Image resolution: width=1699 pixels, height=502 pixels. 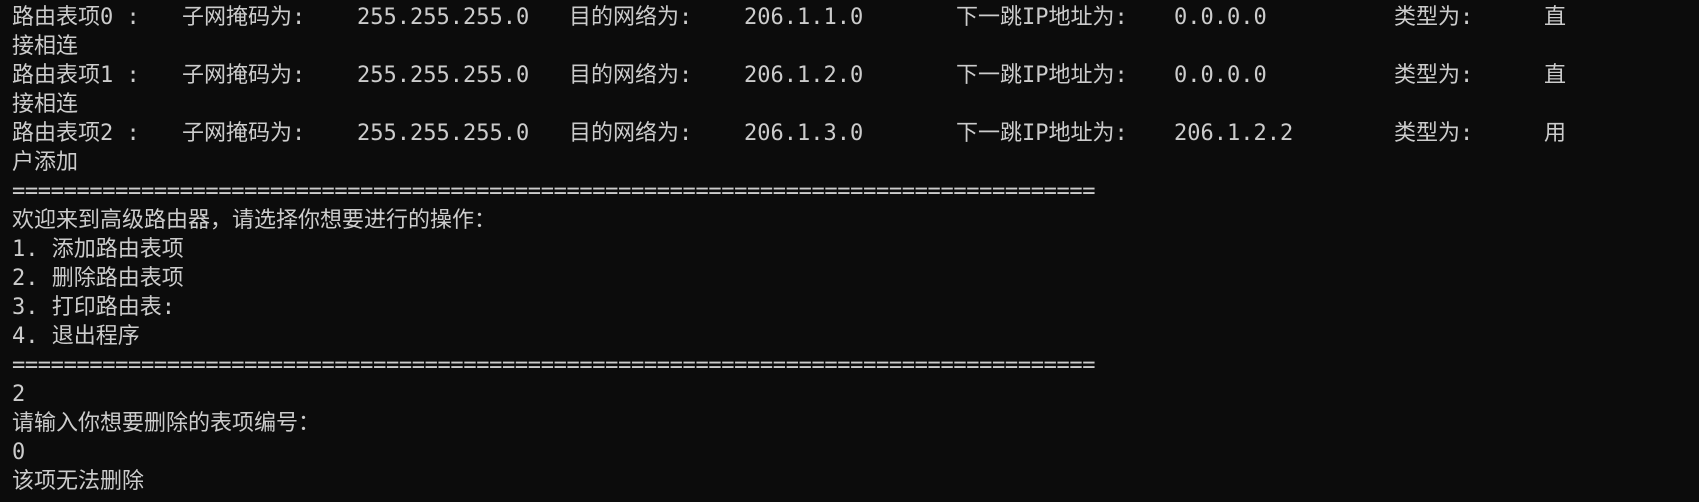 What do you see at coordinates (98, 278) in the screenshot?
I see `menu-option-delete: 2. 删除路由表项` at bounding box center [98, 278].